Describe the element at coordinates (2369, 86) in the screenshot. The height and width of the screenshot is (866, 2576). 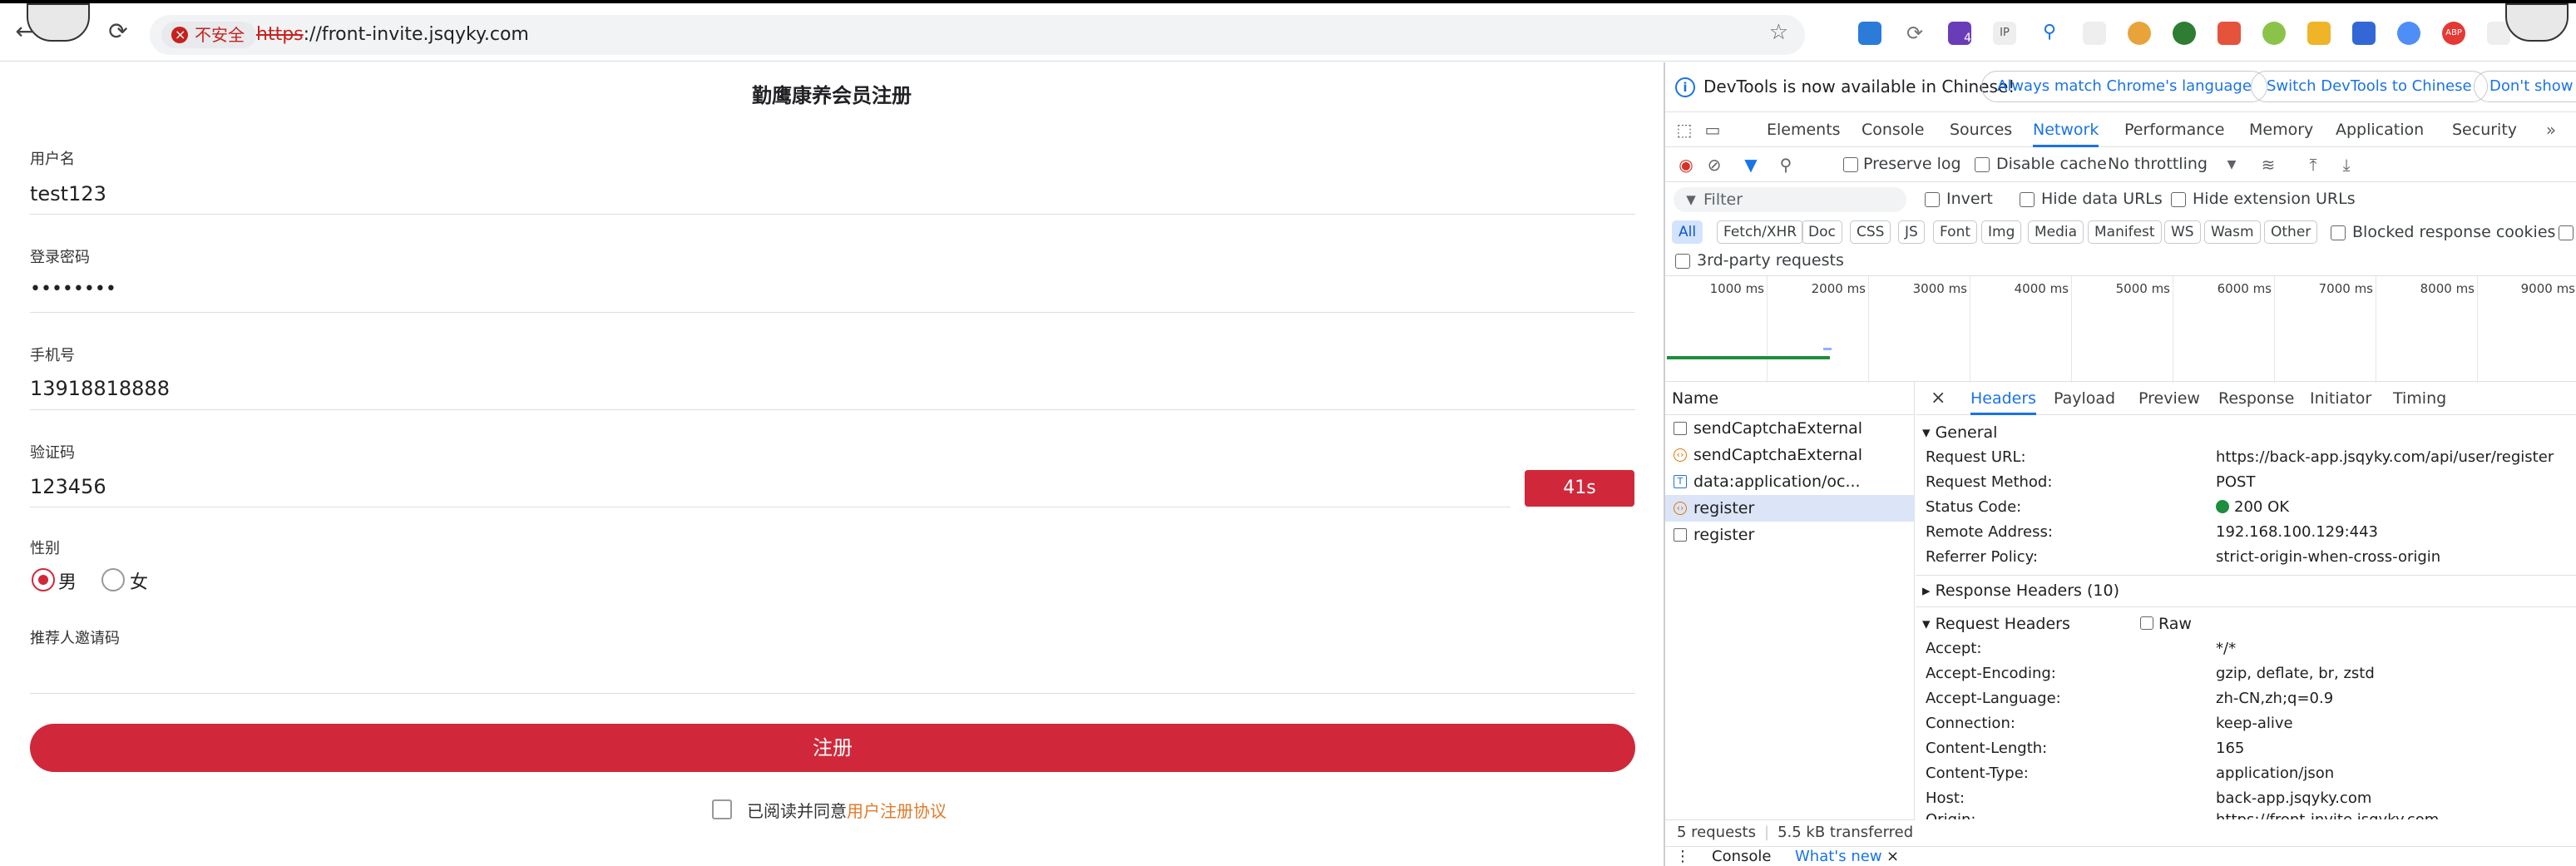
I see `switch-chinese-button: Switch DevTools to Chinese` at that location.